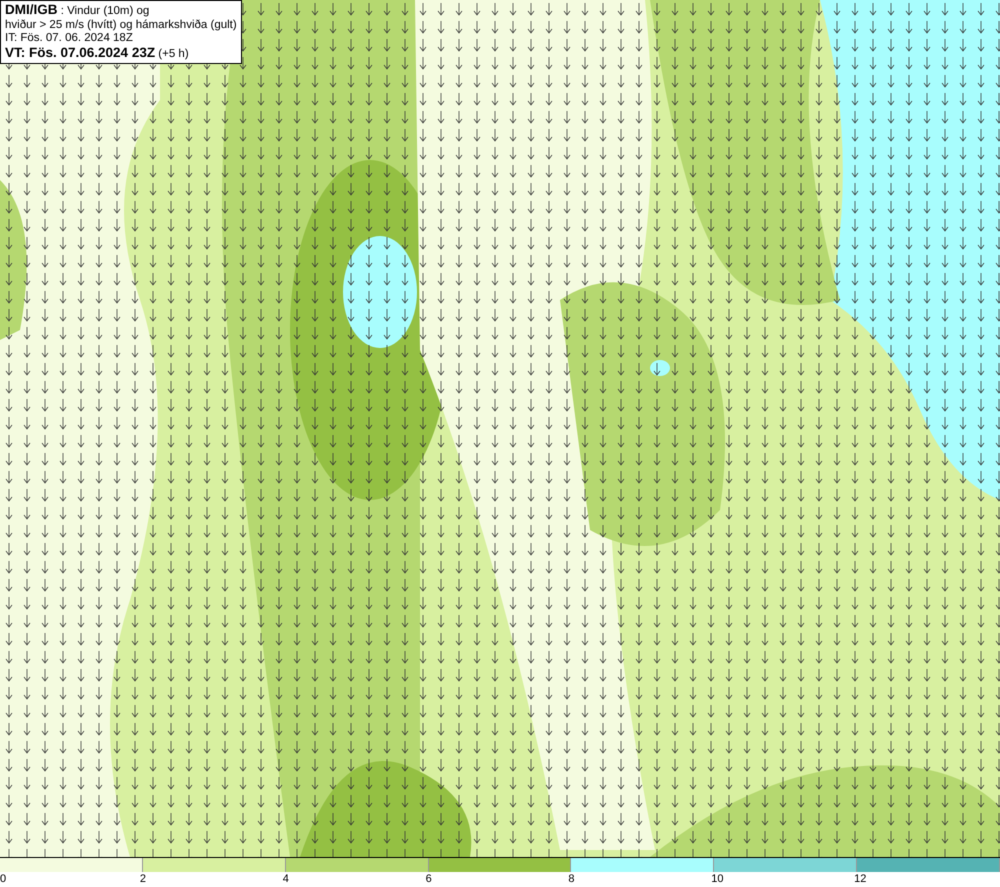 This screenshot has height=887, width=1000. Describe the element at coordinates (143, 879) in the screenshot. I see `legend-label: 2` at that location.